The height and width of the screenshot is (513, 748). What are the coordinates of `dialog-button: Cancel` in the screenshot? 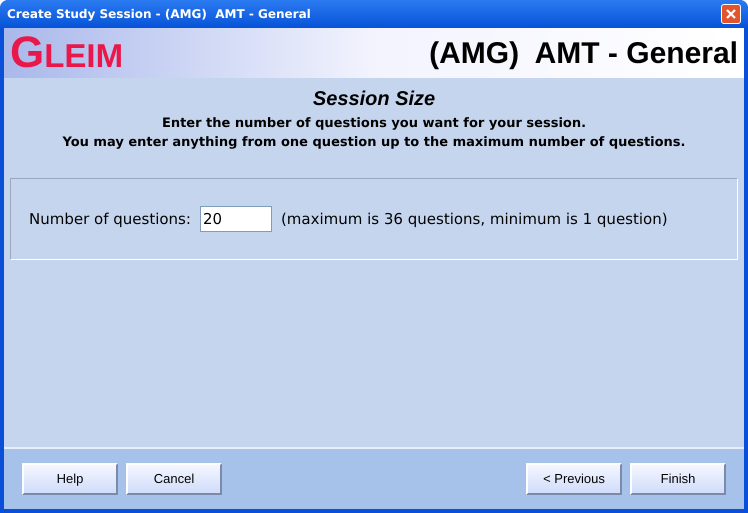 It's located at (174, 479).